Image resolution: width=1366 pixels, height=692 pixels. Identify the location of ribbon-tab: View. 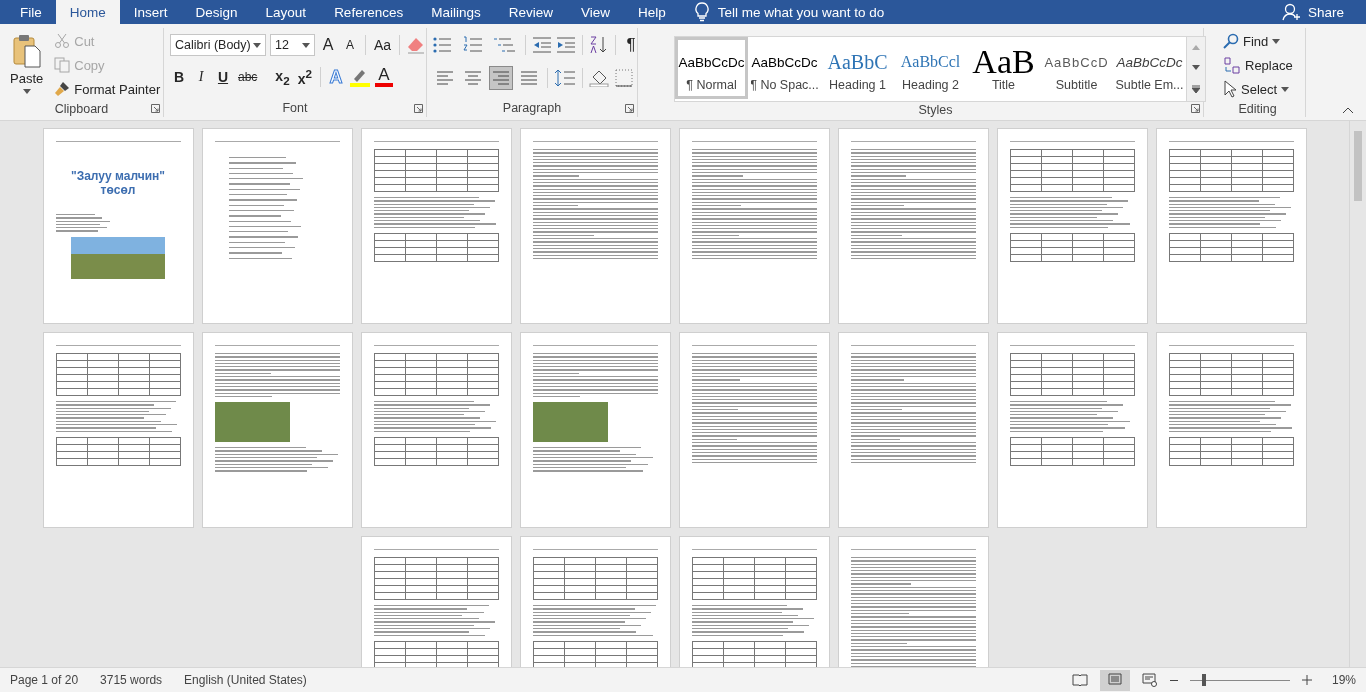
(595, 12).